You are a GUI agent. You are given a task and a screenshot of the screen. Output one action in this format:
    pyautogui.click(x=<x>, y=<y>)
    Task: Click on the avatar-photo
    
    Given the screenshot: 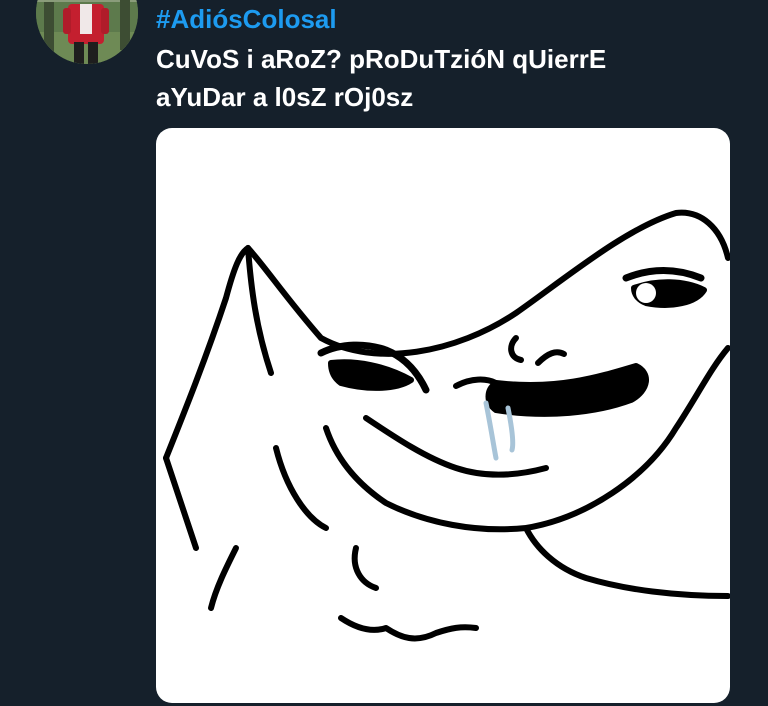 What is the action you would take?
    pyautogui.click(x=87, y=32)
    